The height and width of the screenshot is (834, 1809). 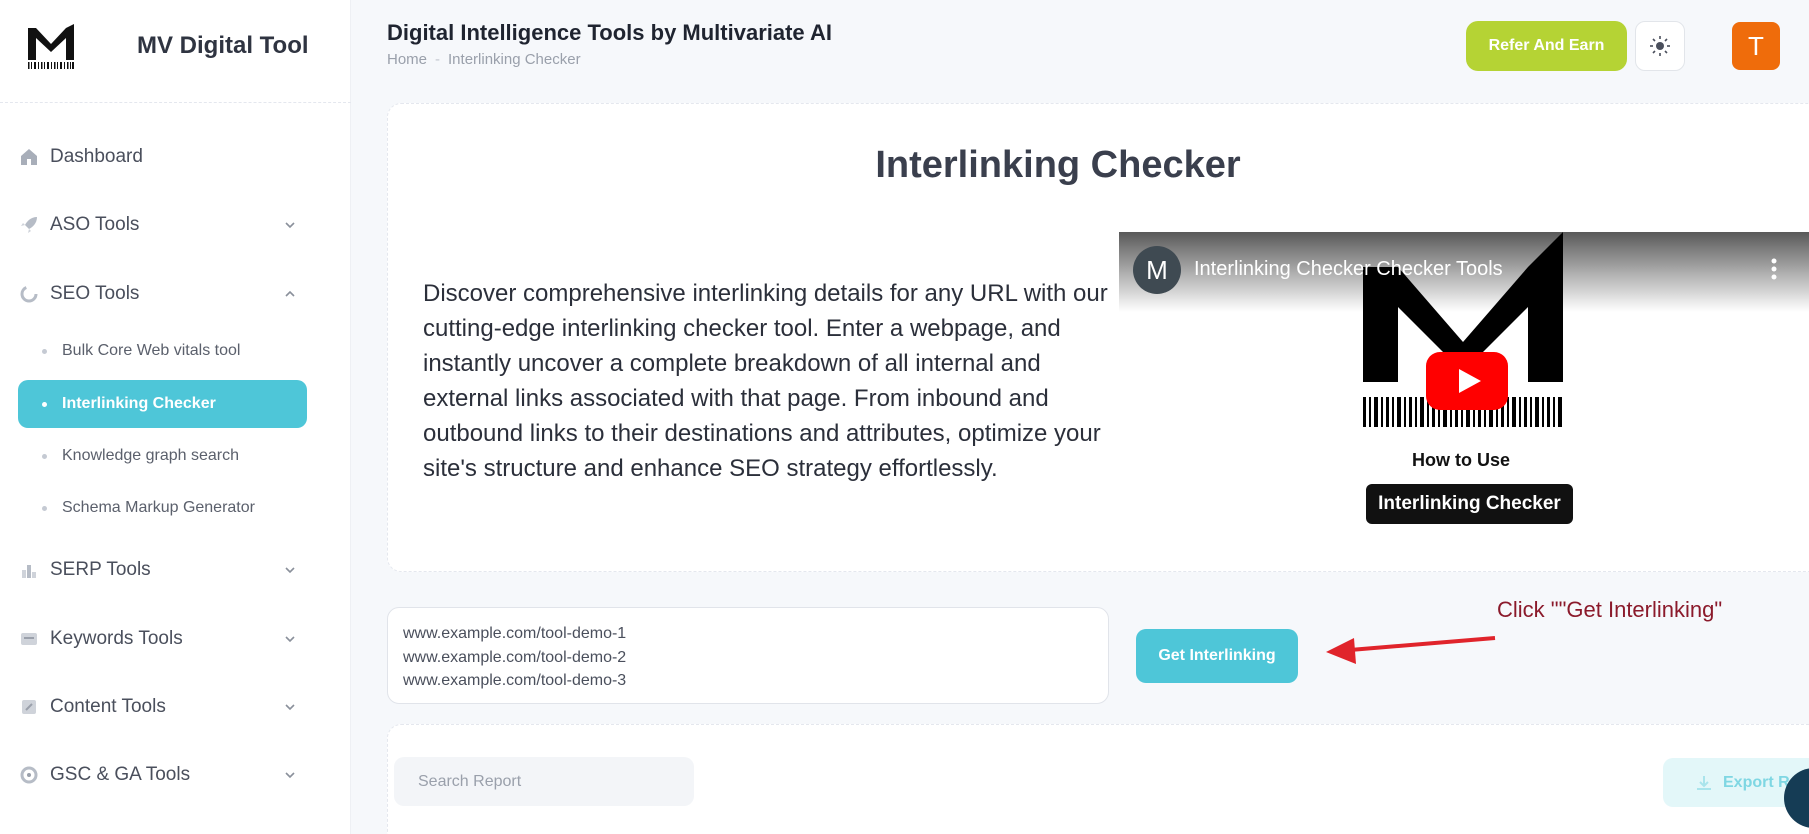 What do you see at coordinates (29, 225) in the screenshot?
I see `rocket-icon` at bounding box center [29, 225].